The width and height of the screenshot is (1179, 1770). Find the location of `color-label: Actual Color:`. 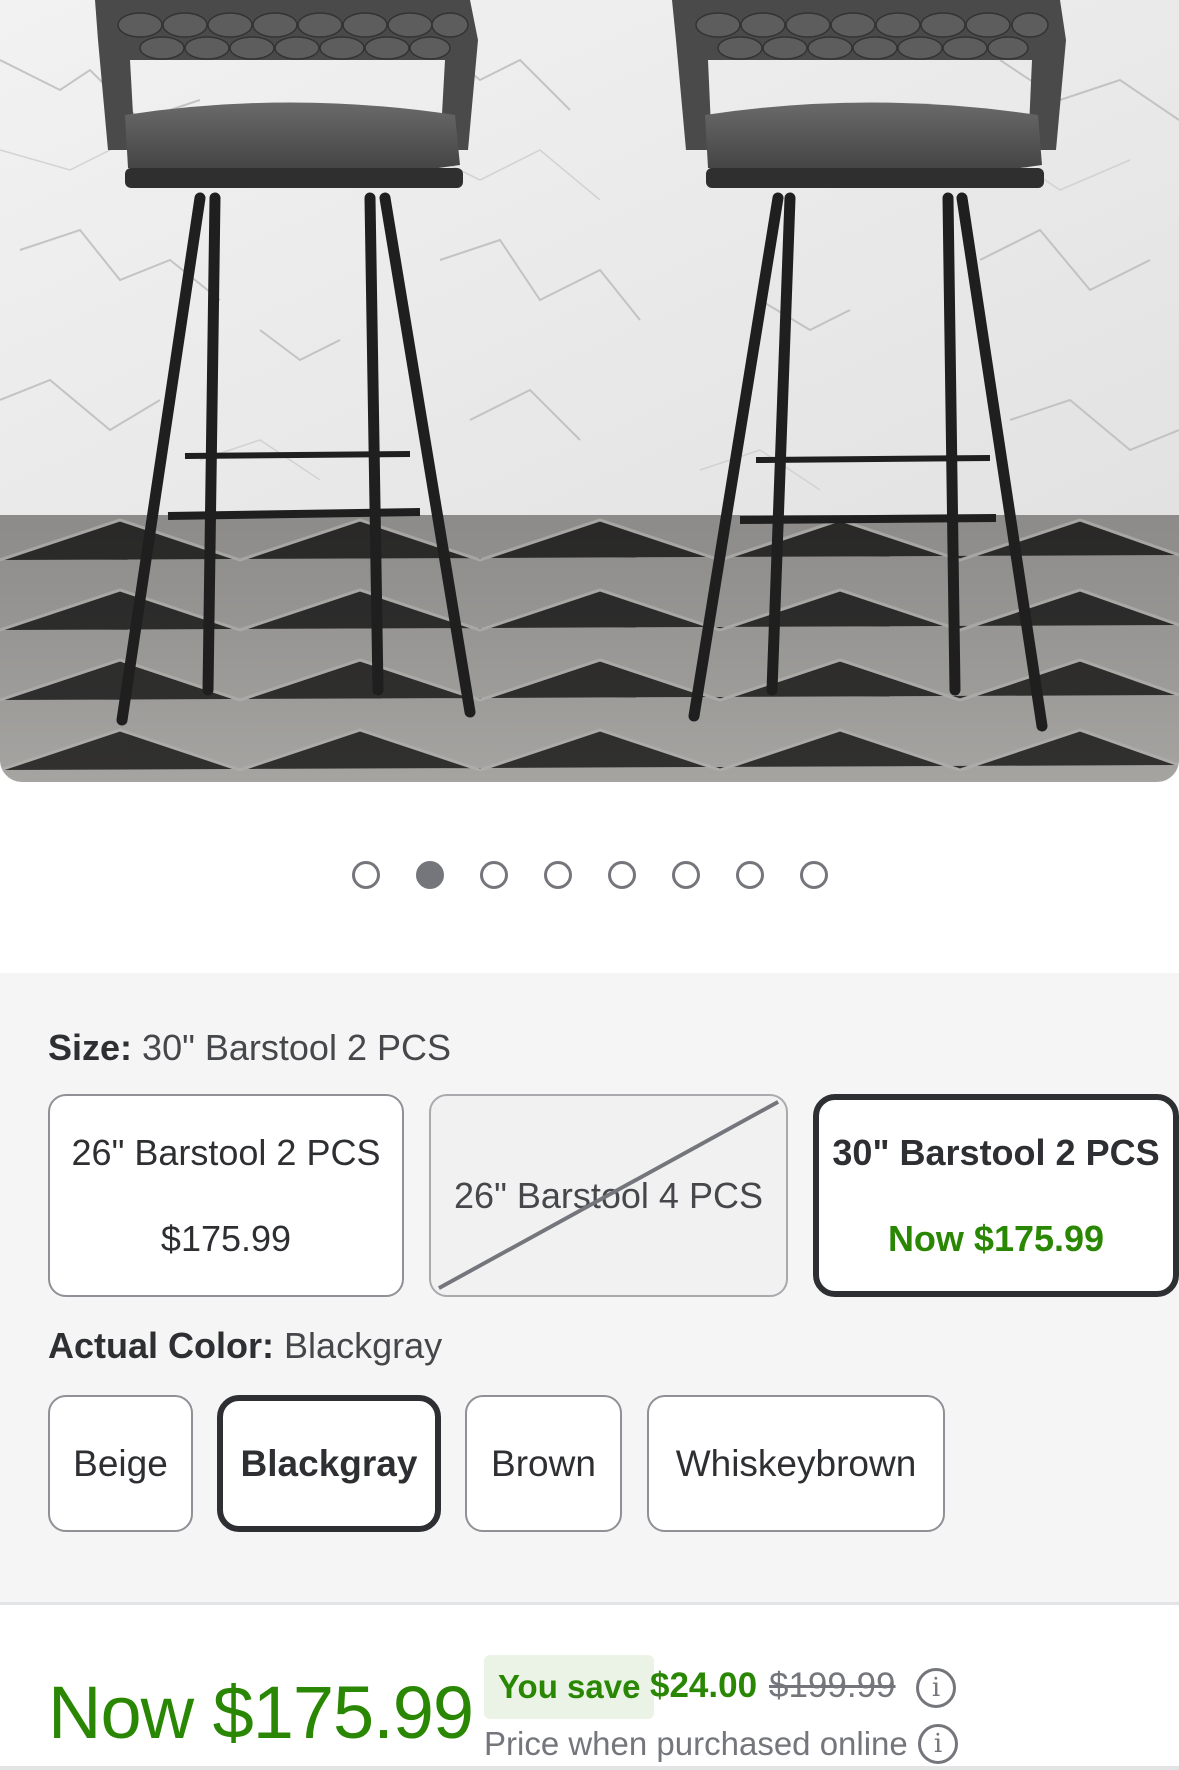

color-label: Actual Color: is located at coordinates (161, 1345).